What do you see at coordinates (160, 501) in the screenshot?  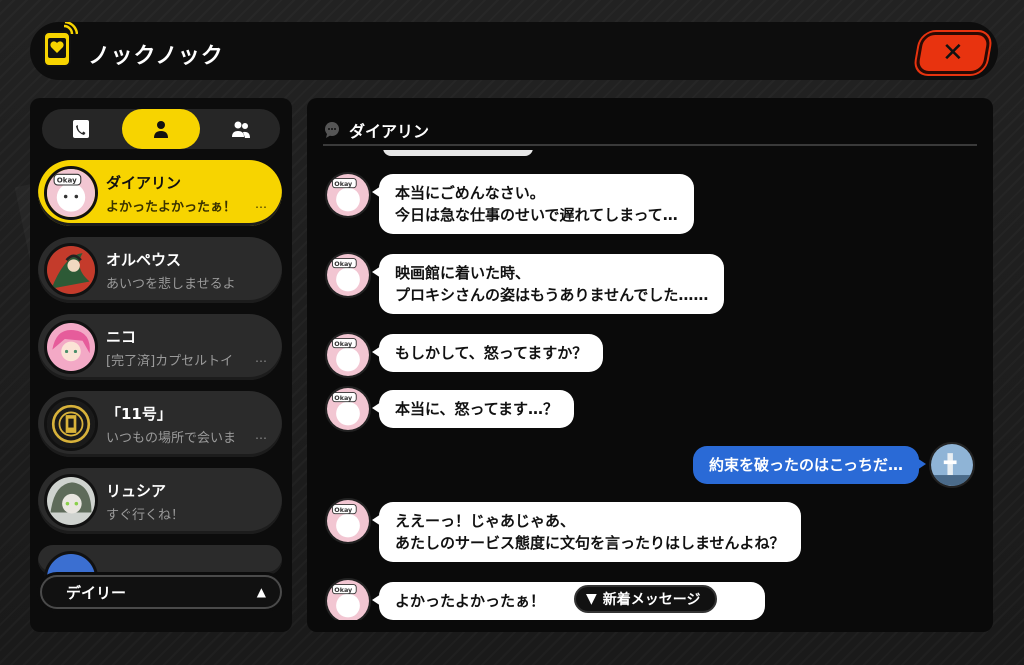 I see `contact-item: リュシア すぐ行くね！` at bounding box center [160, 501].